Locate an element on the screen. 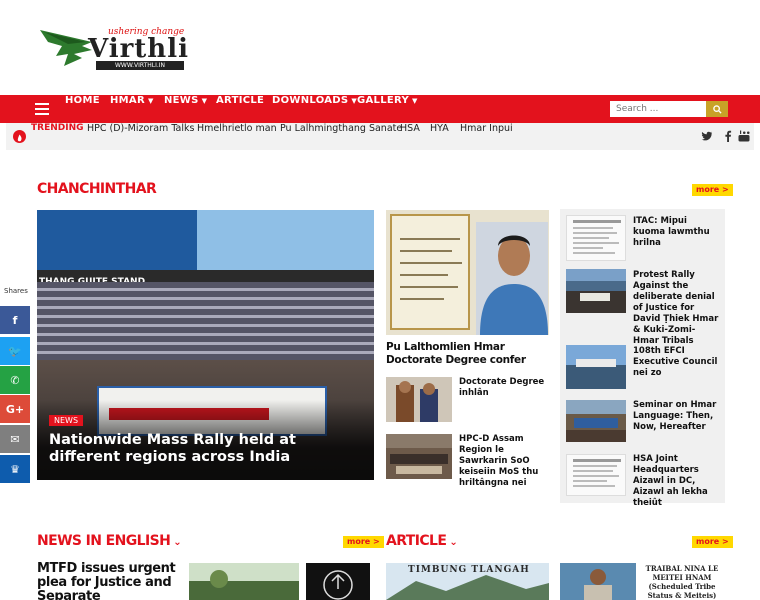  trending-item: HSA is located at coordinates (410, 128).